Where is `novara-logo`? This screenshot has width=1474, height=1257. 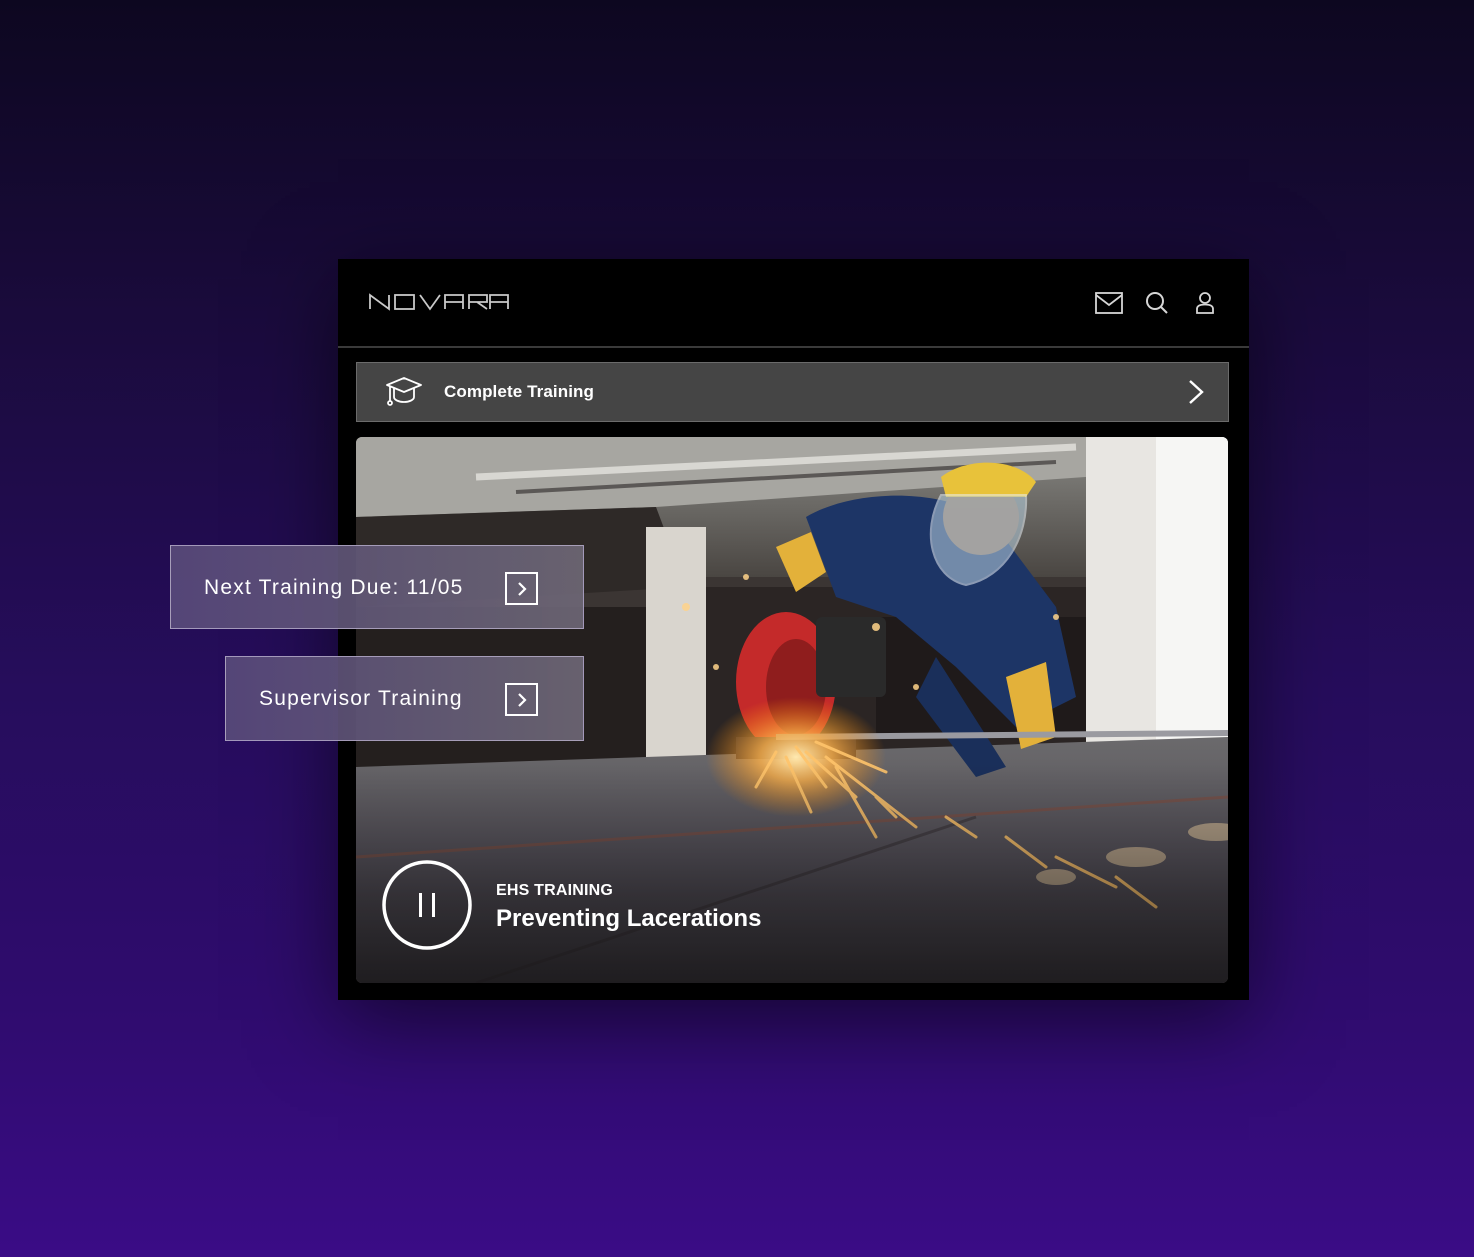 novara-logo is located at coordinates (439, 302).